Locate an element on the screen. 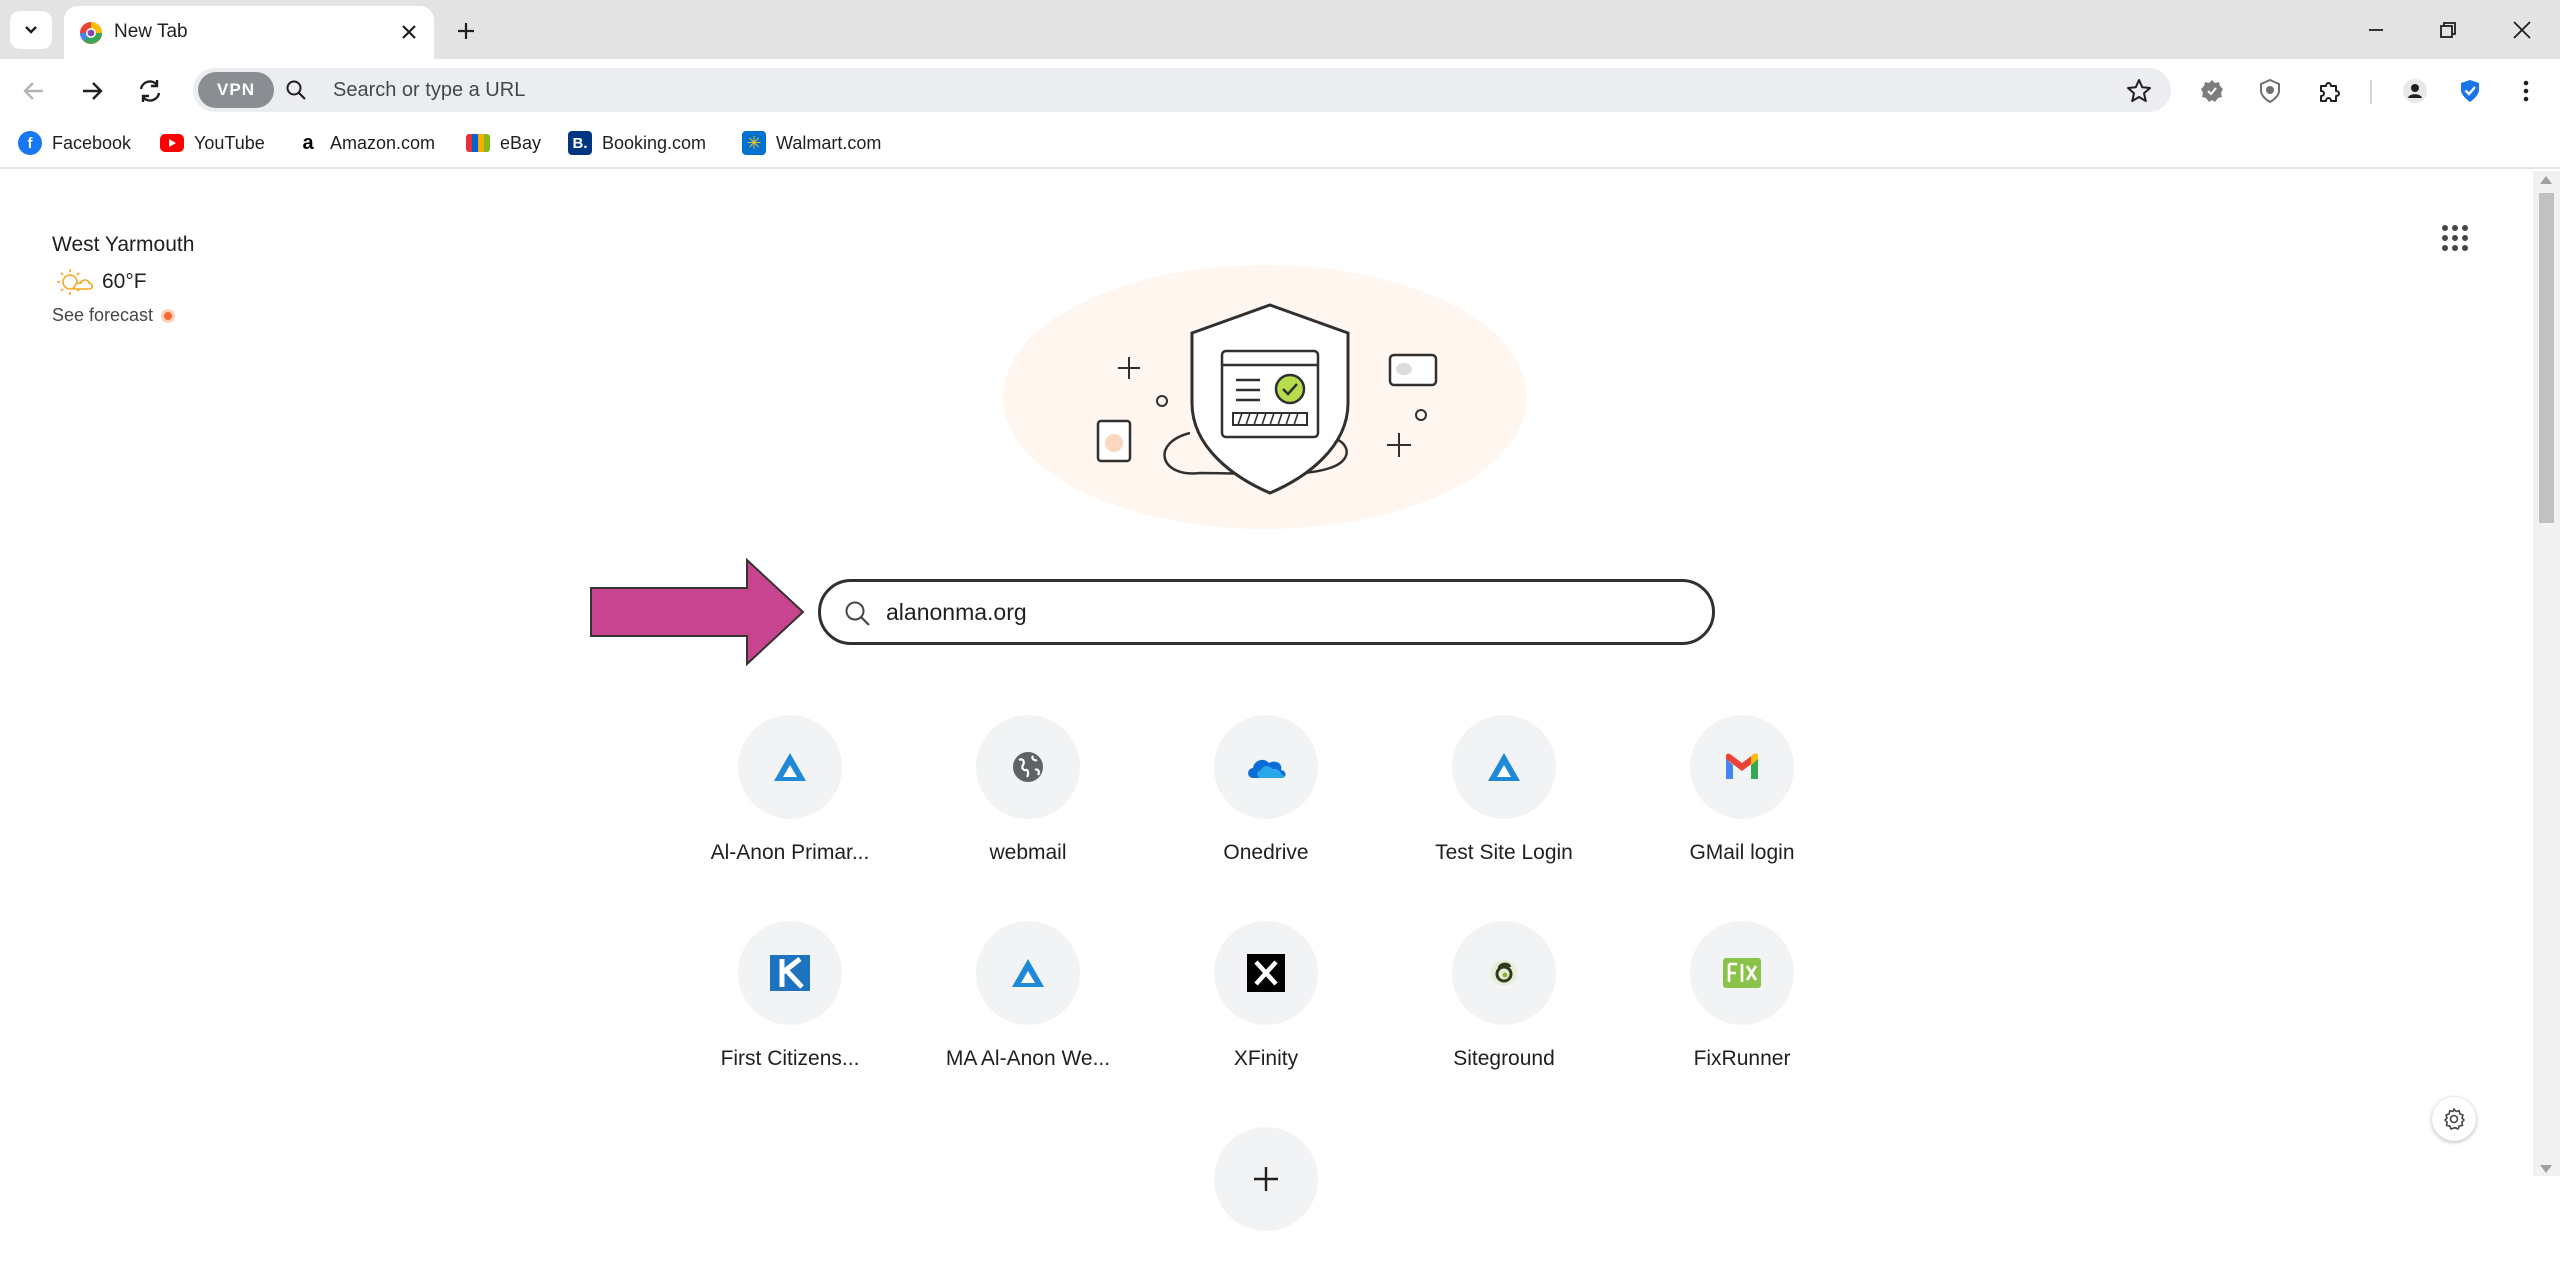  shortcut-test-site-login: Test Site Login is located at coordinates (1501, 795).